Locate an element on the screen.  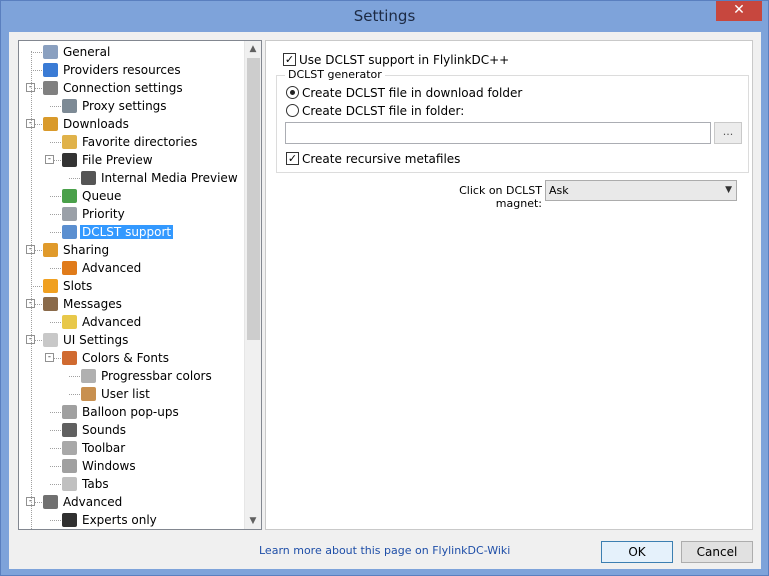
tree-item-label: Sounds is located at coordinates (104, 430).